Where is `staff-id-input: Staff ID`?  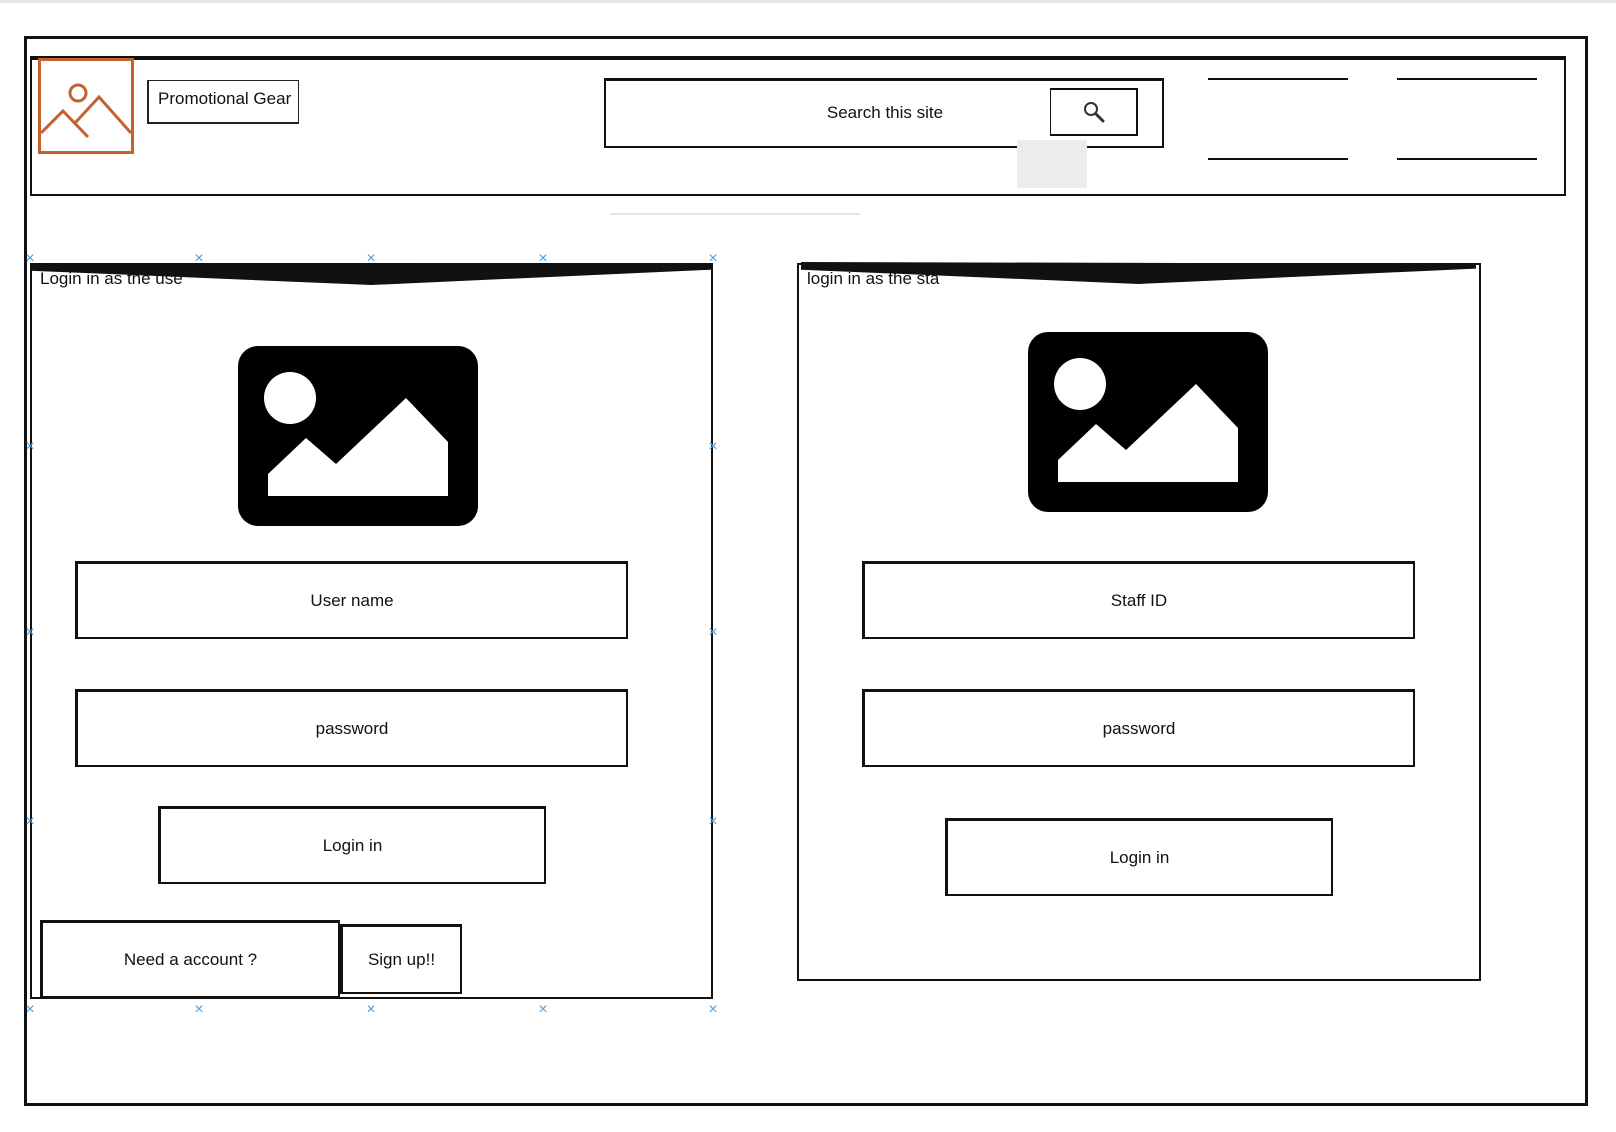 staff-id-input: Staff ID is located at coordinates (1138, 600).